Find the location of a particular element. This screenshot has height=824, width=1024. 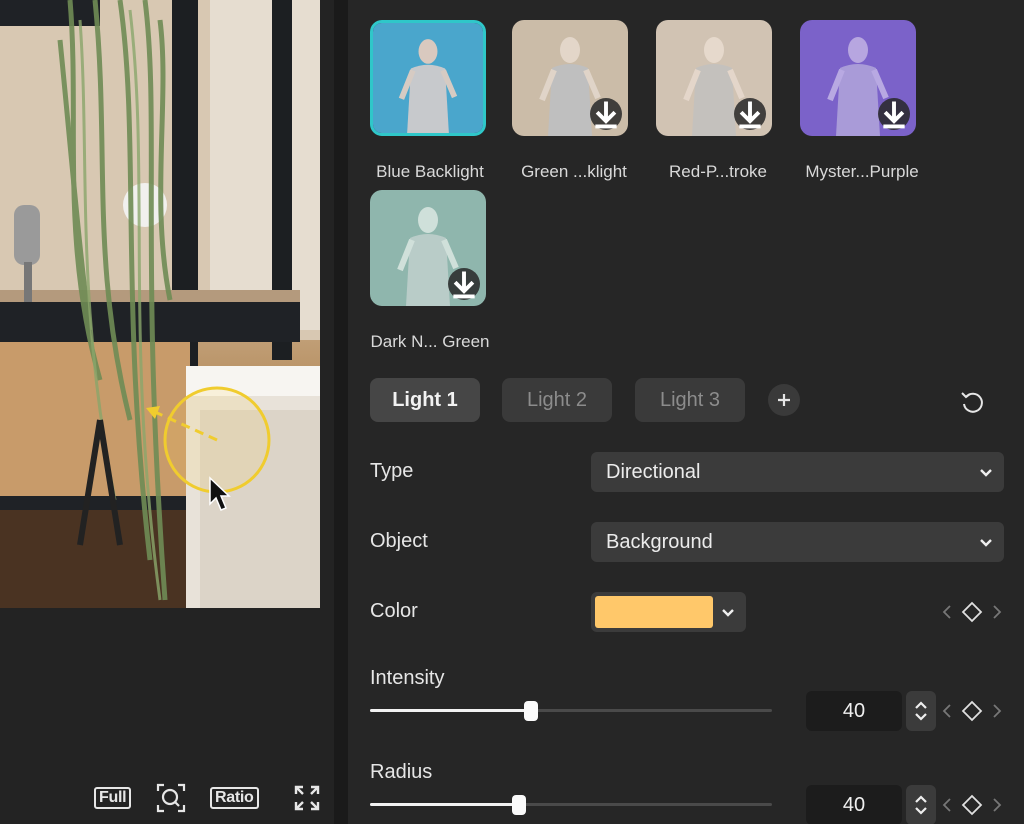

fullscreen-icon is located at coordinates (307, 798).